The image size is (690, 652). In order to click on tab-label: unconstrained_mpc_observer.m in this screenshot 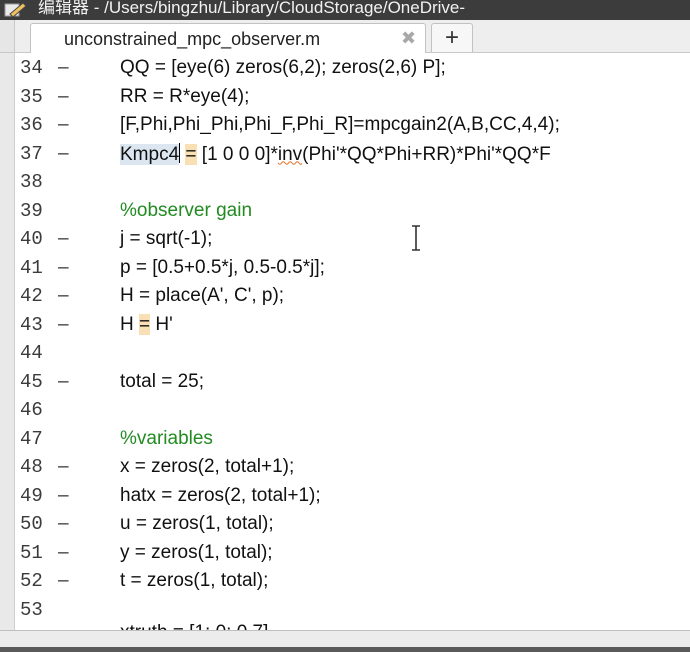, I will do `click(192, 39)`.